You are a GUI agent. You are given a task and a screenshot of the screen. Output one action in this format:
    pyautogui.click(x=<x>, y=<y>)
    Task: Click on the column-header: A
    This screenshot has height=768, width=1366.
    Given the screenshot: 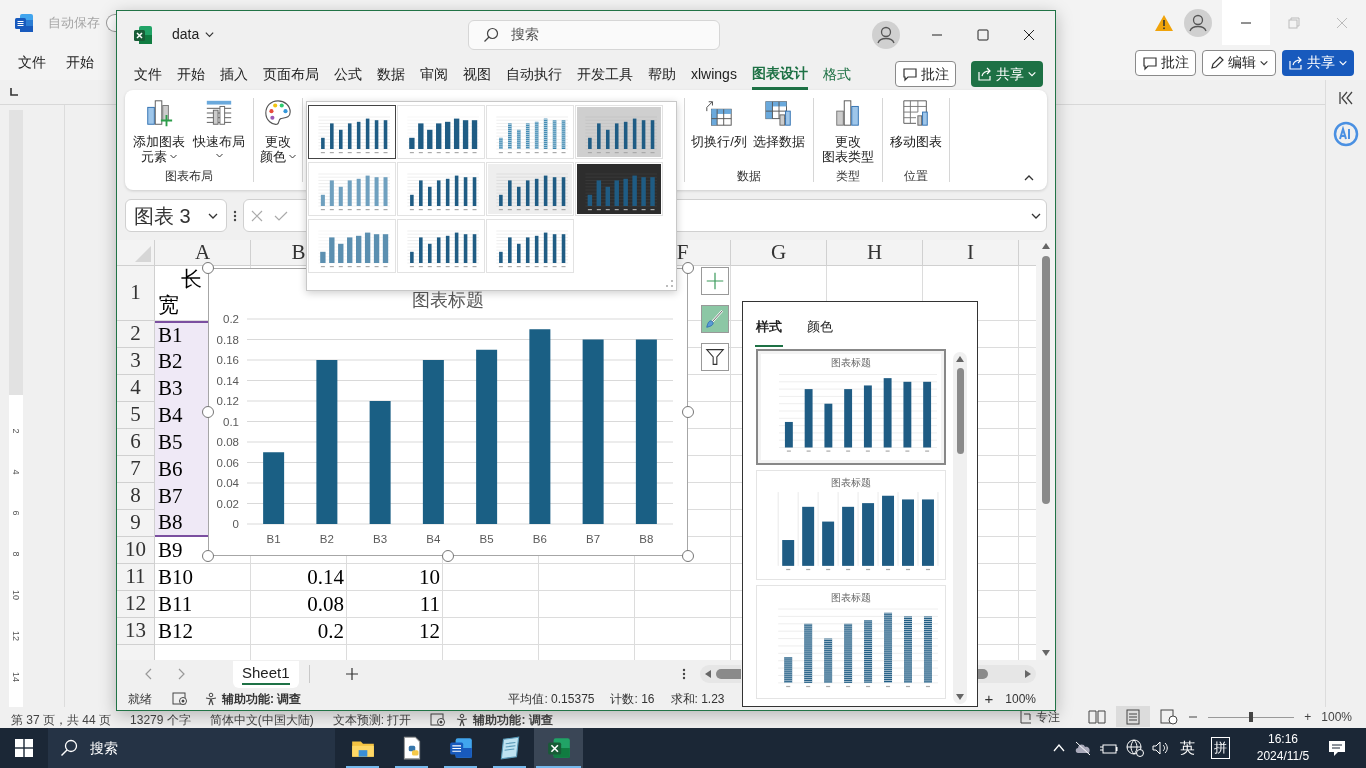 What is the action you would take?
    pyautogui.click(x=203, y=253)
    